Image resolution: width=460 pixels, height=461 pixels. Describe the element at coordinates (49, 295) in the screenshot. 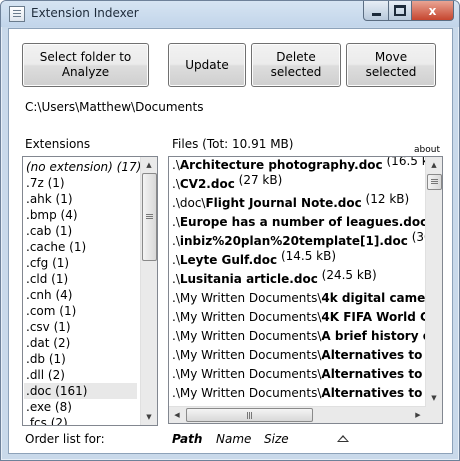

I see `extension-item: .cnh (4)` at that location.